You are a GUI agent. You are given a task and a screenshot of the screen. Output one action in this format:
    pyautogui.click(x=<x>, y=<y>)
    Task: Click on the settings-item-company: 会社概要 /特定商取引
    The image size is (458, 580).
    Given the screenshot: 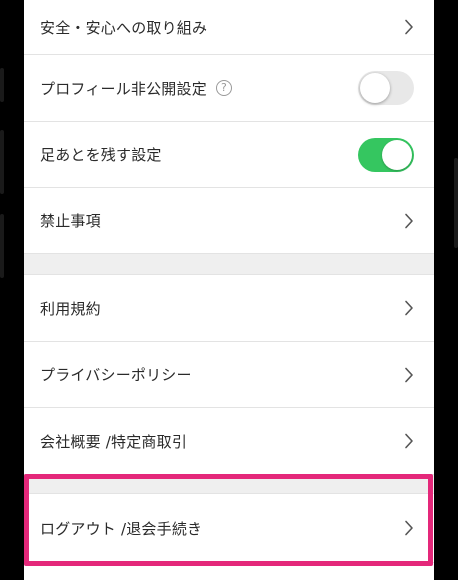 What is the action you would take?
    pyautogui.click(x=229, y=441)
    